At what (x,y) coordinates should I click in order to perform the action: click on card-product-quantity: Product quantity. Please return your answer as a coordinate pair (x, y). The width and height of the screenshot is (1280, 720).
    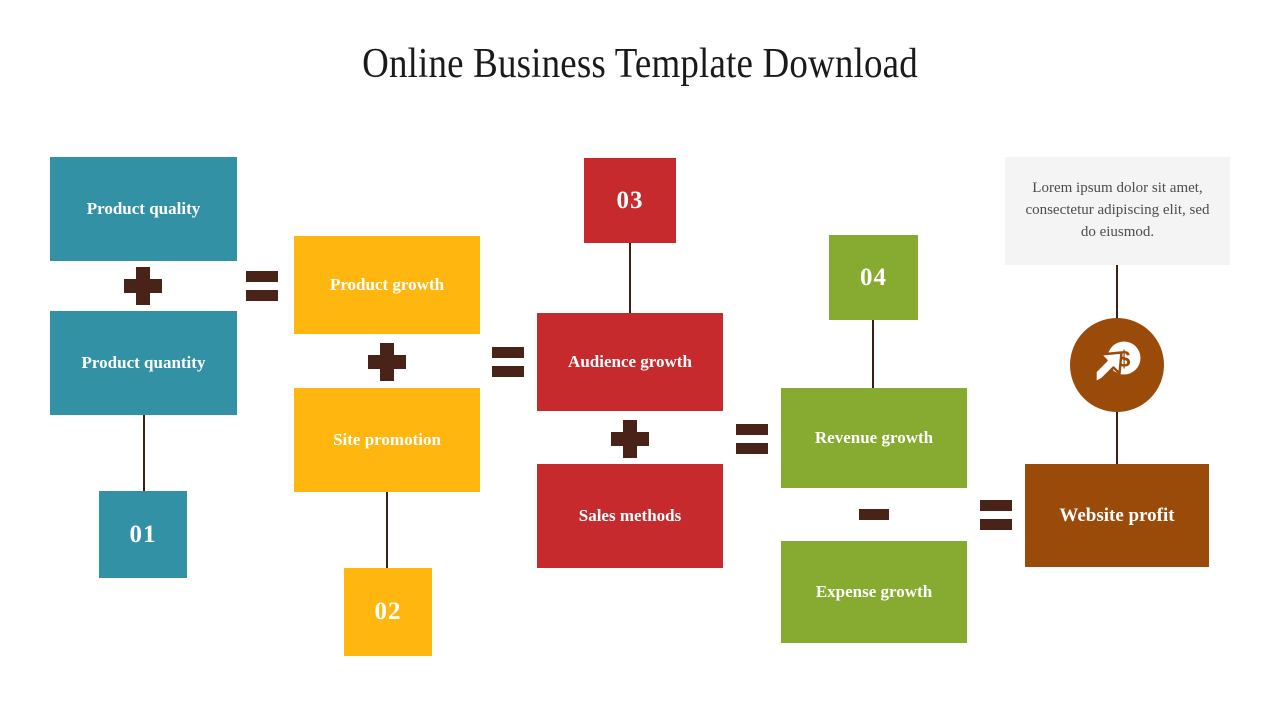
    Looking at the image, I should click on (143, 363).